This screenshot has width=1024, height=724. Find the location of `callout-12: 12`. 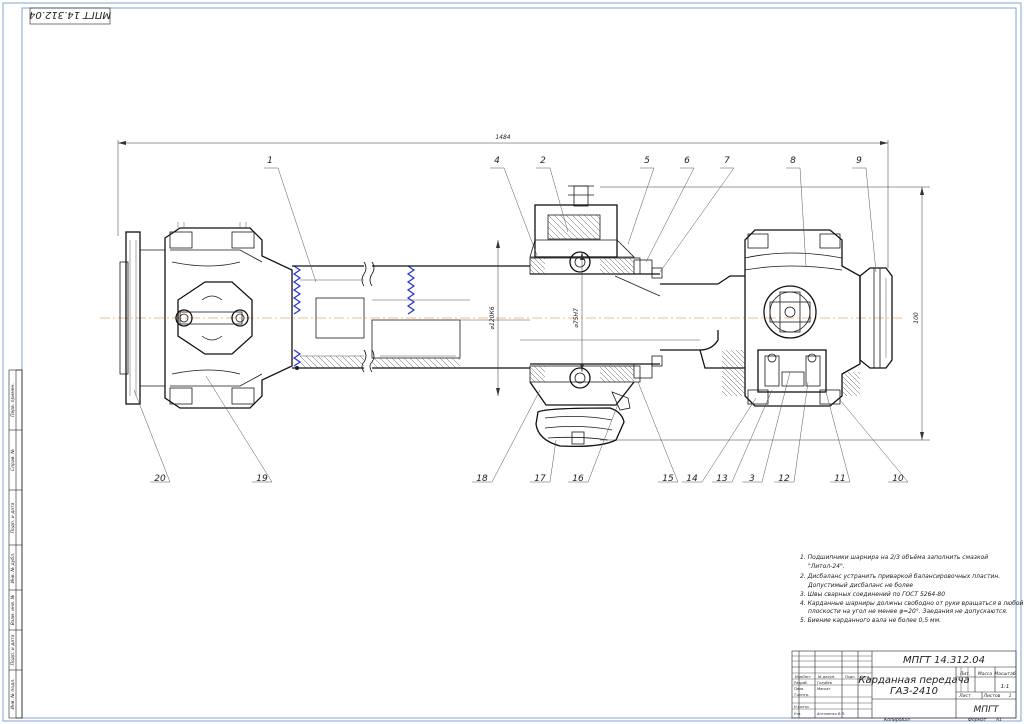

callout-12: 12 is located at coordinates (784, 479).